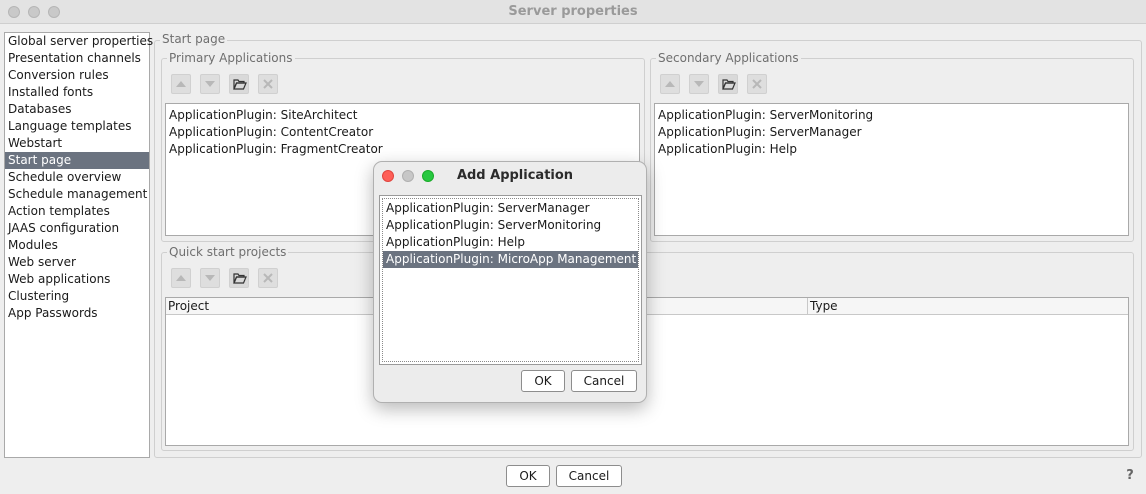 The image size is (1146, 494). Describe the element at coordinates (515, 175) in the screenshot. I see `dialog-title: Add Application` at that location.